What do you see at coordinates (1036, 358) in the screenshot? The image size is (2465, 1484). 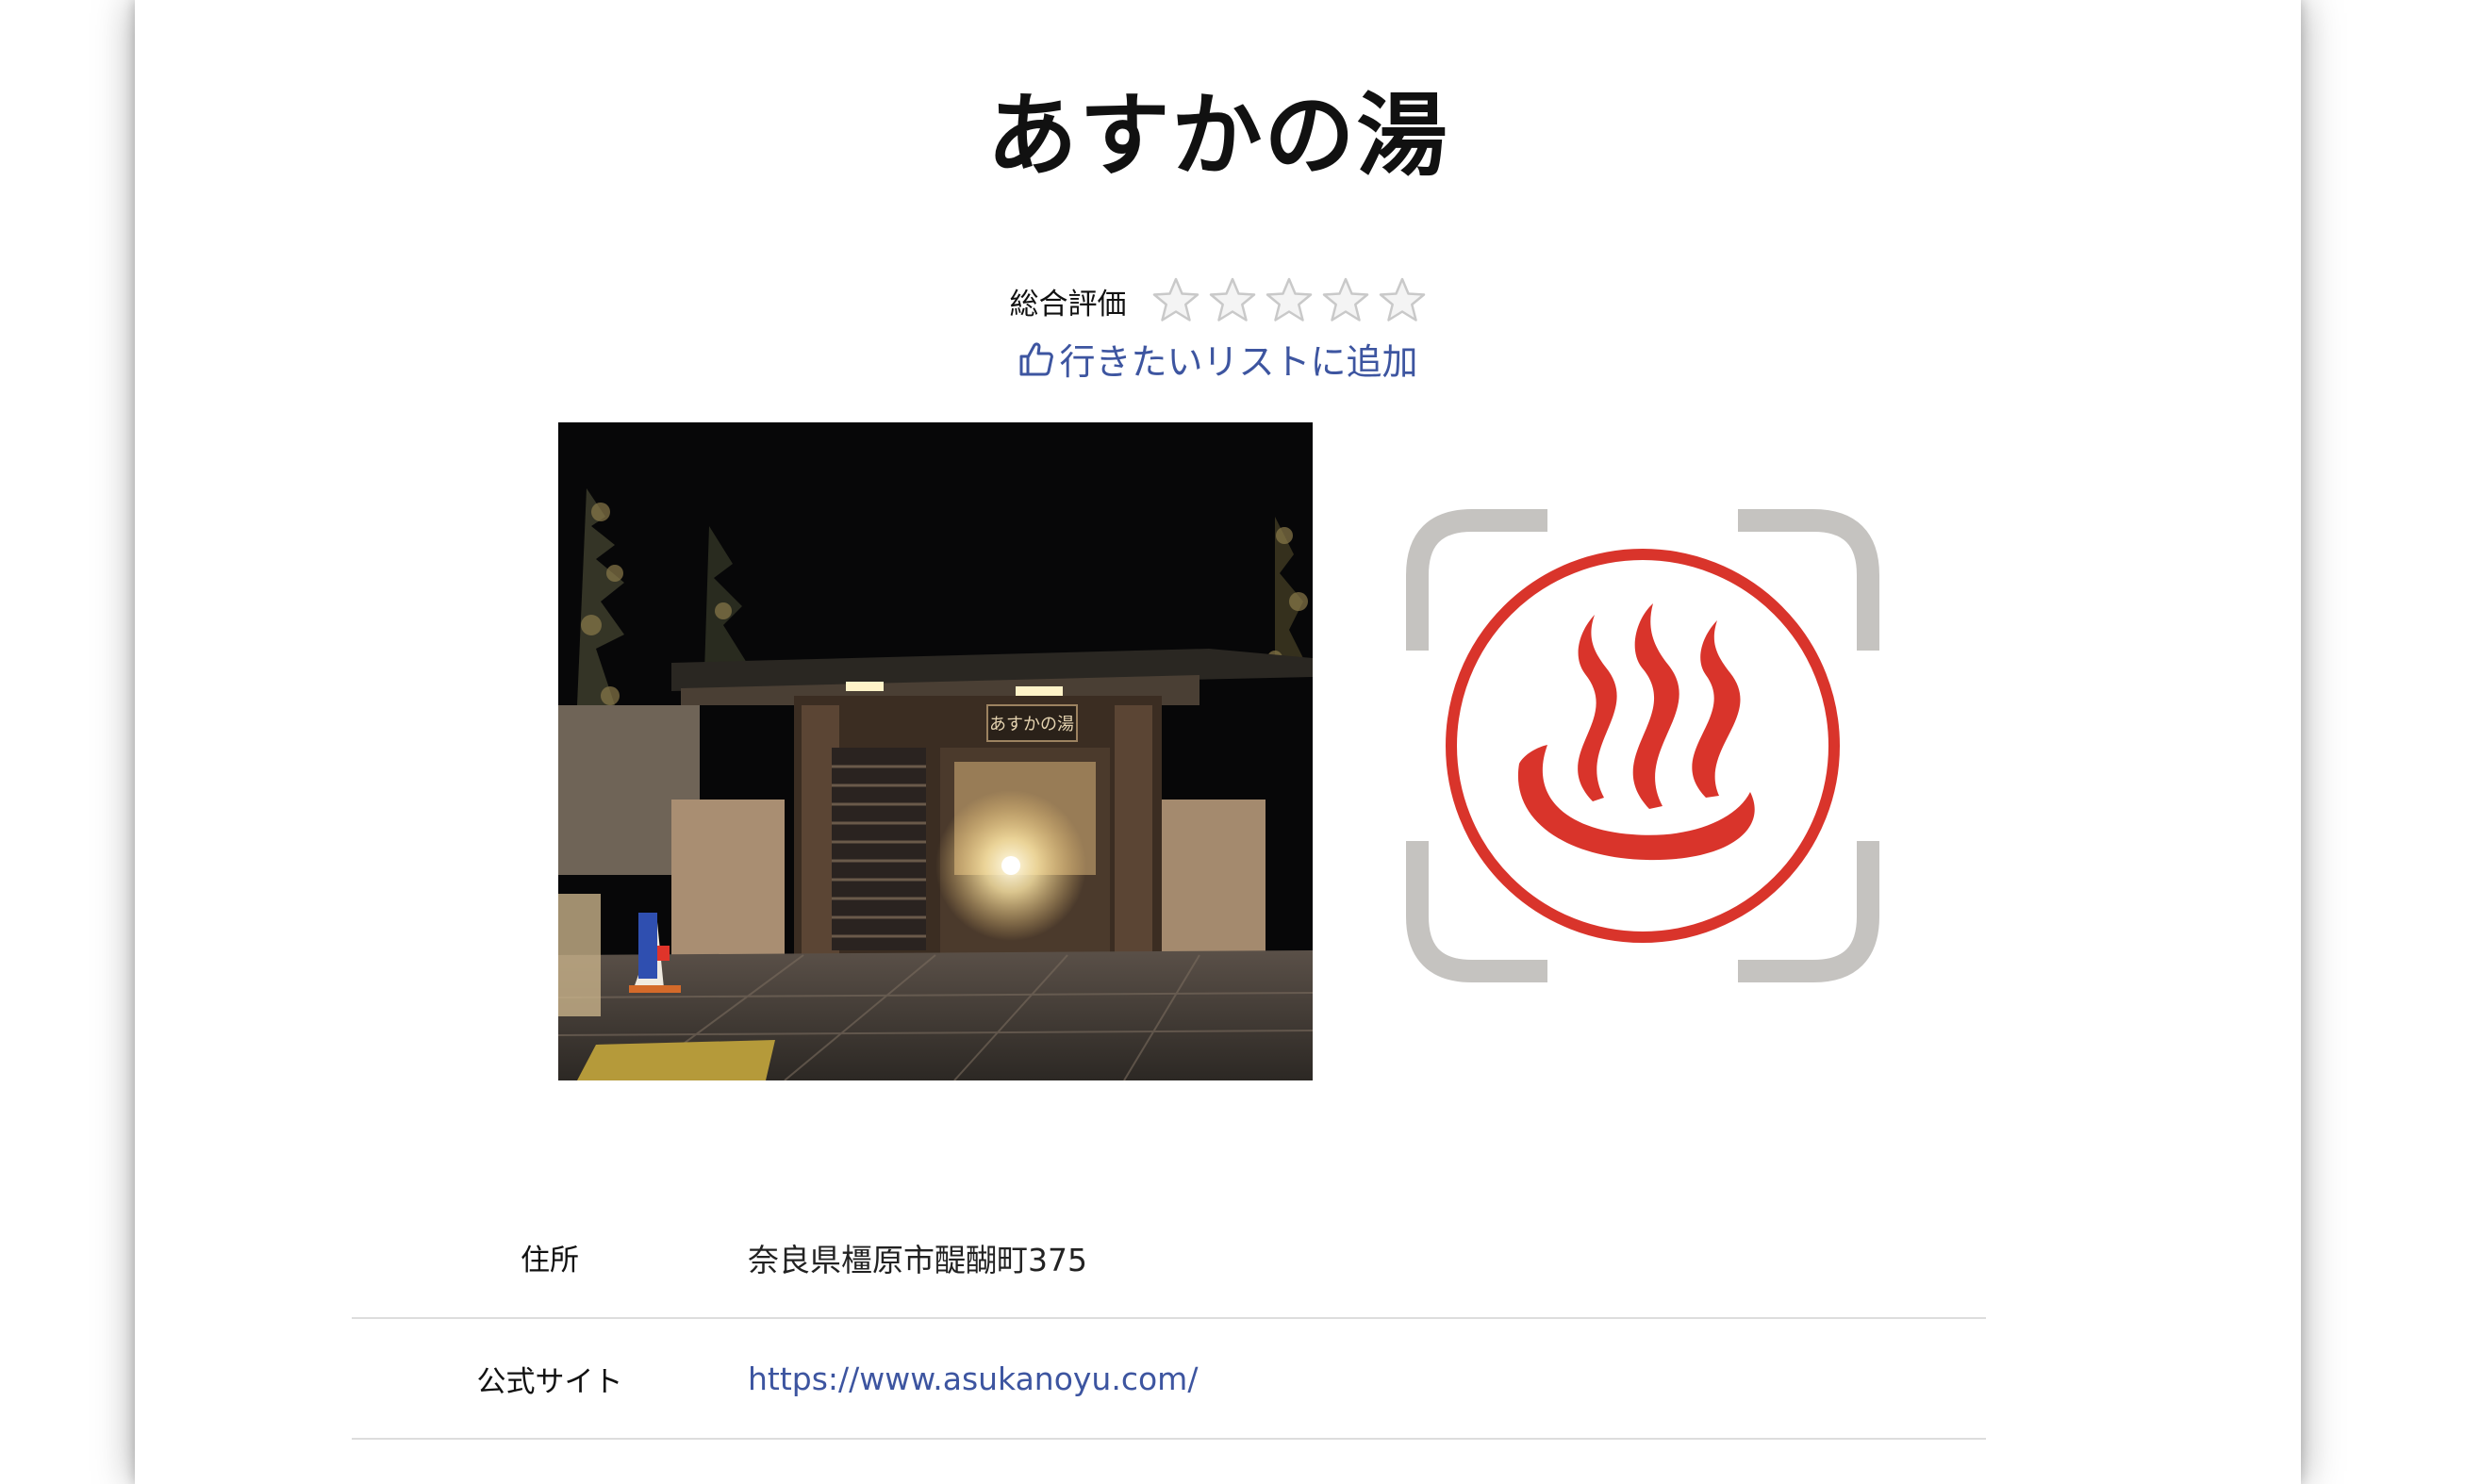 I see `thumbs-up-icon` at bounding box center [1036, 358].